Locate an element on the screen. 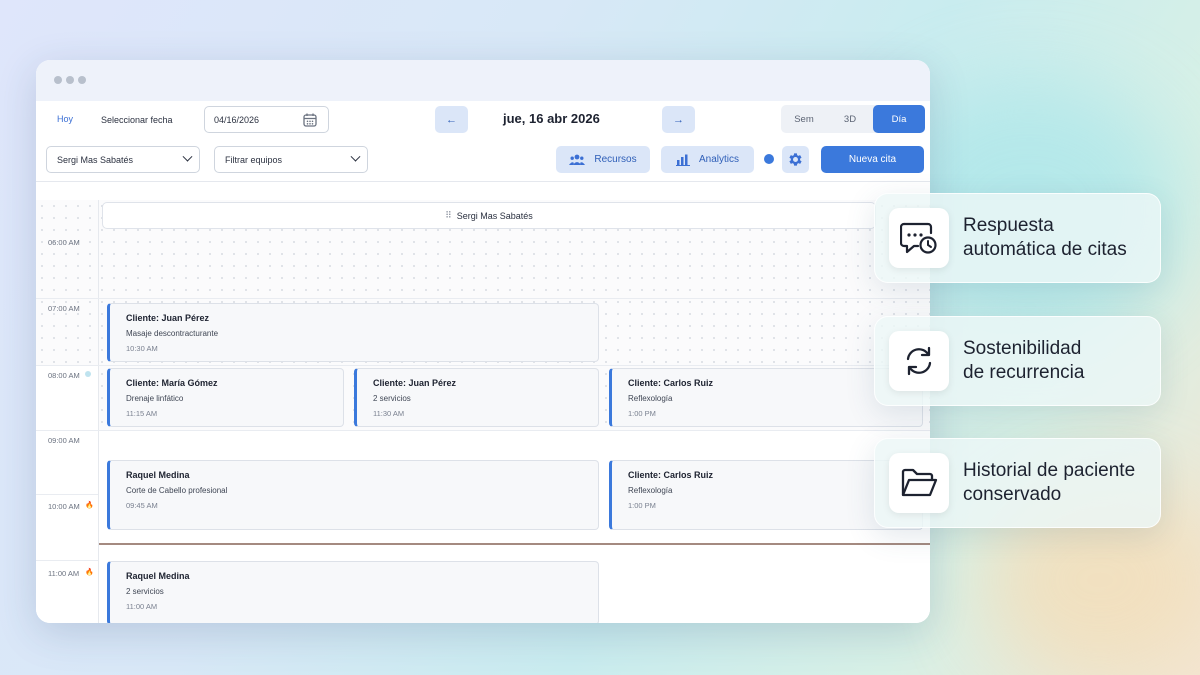  appointment-card: Cliente: Juan Pérez 2 servicios 11:30 AM is located at coordinates (476, 397).